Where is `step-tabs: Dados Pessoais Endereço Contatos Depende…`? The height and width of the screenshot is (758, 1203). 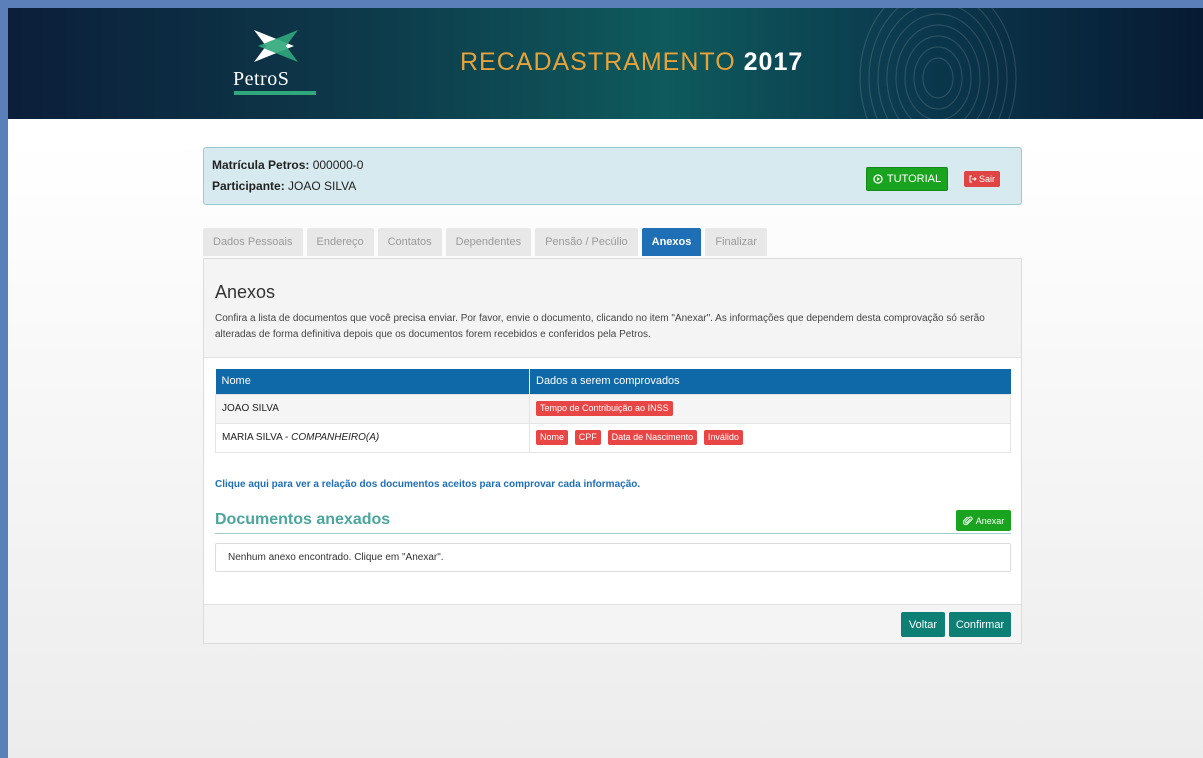 step-tabs: Dados Pessoais Endereço Contatos Depende… is located at coordinates (485, 242).